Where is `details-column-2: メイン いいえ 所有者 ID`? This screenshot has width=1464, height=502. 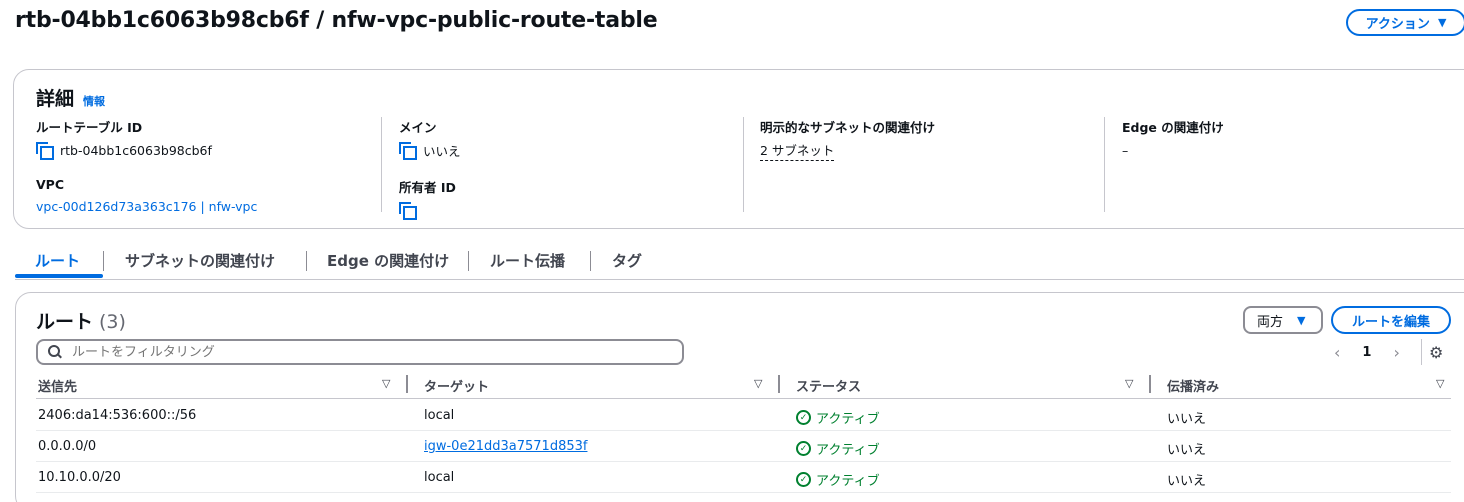 details-column-2: メイン いいえ 所有者 ID is located at coordinates (430, 168).